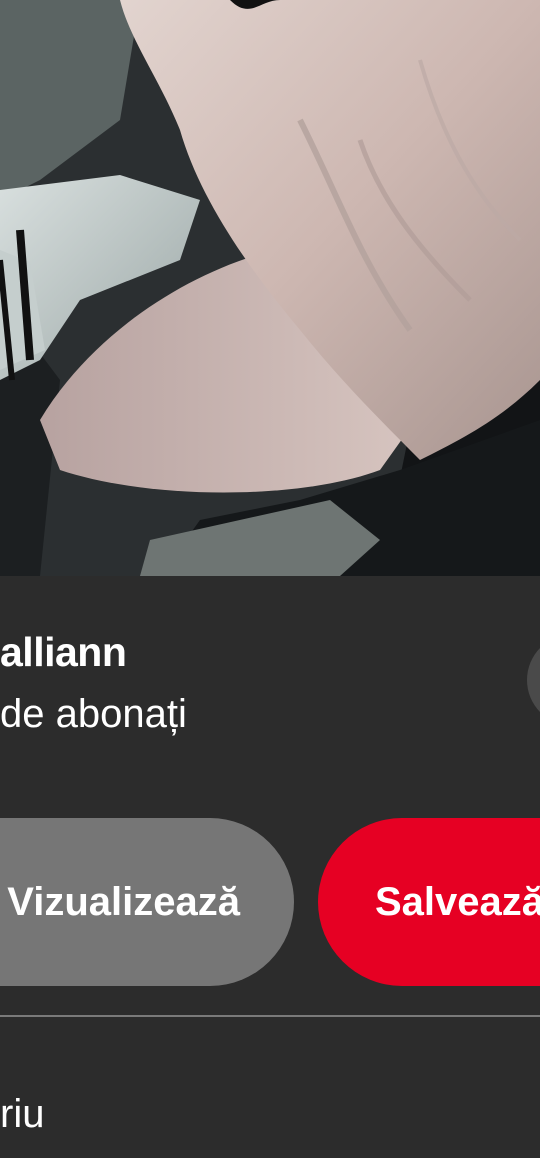 The height and width of the screenshot is (1158, 540). I want to click on creator-name: alliann, so click(63, 652).